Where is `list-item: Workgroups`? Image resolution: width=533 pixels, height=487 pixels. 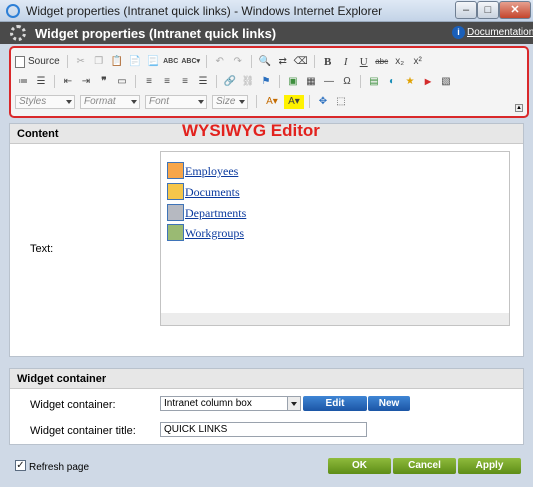
list-item: Workgroups is located at coordinates (205, 232).